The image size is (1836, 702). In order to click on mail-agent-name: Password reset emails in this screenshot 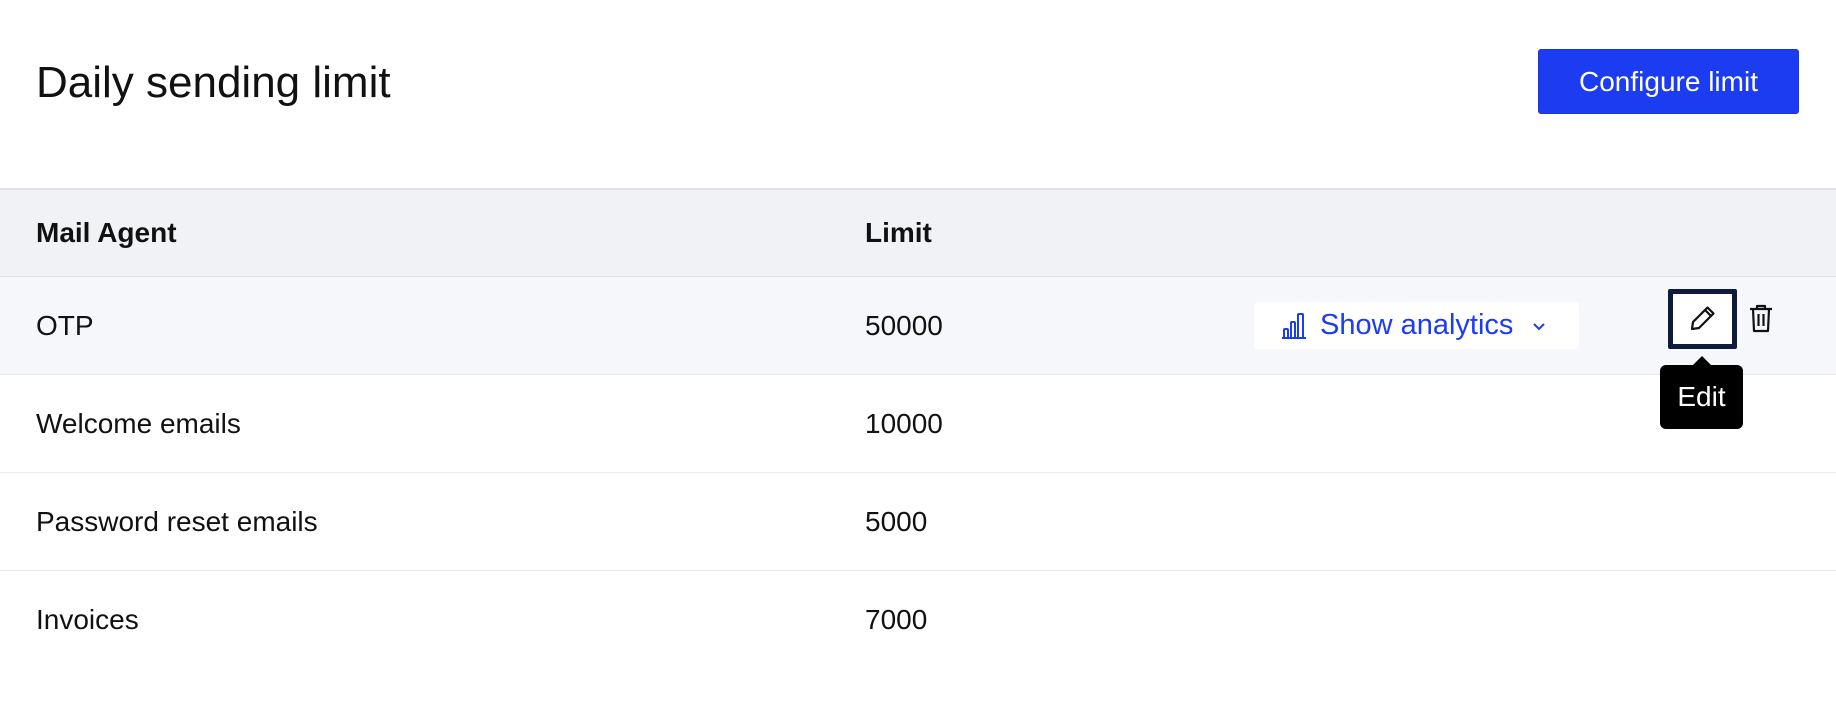, I will do `click(177, 521)`.